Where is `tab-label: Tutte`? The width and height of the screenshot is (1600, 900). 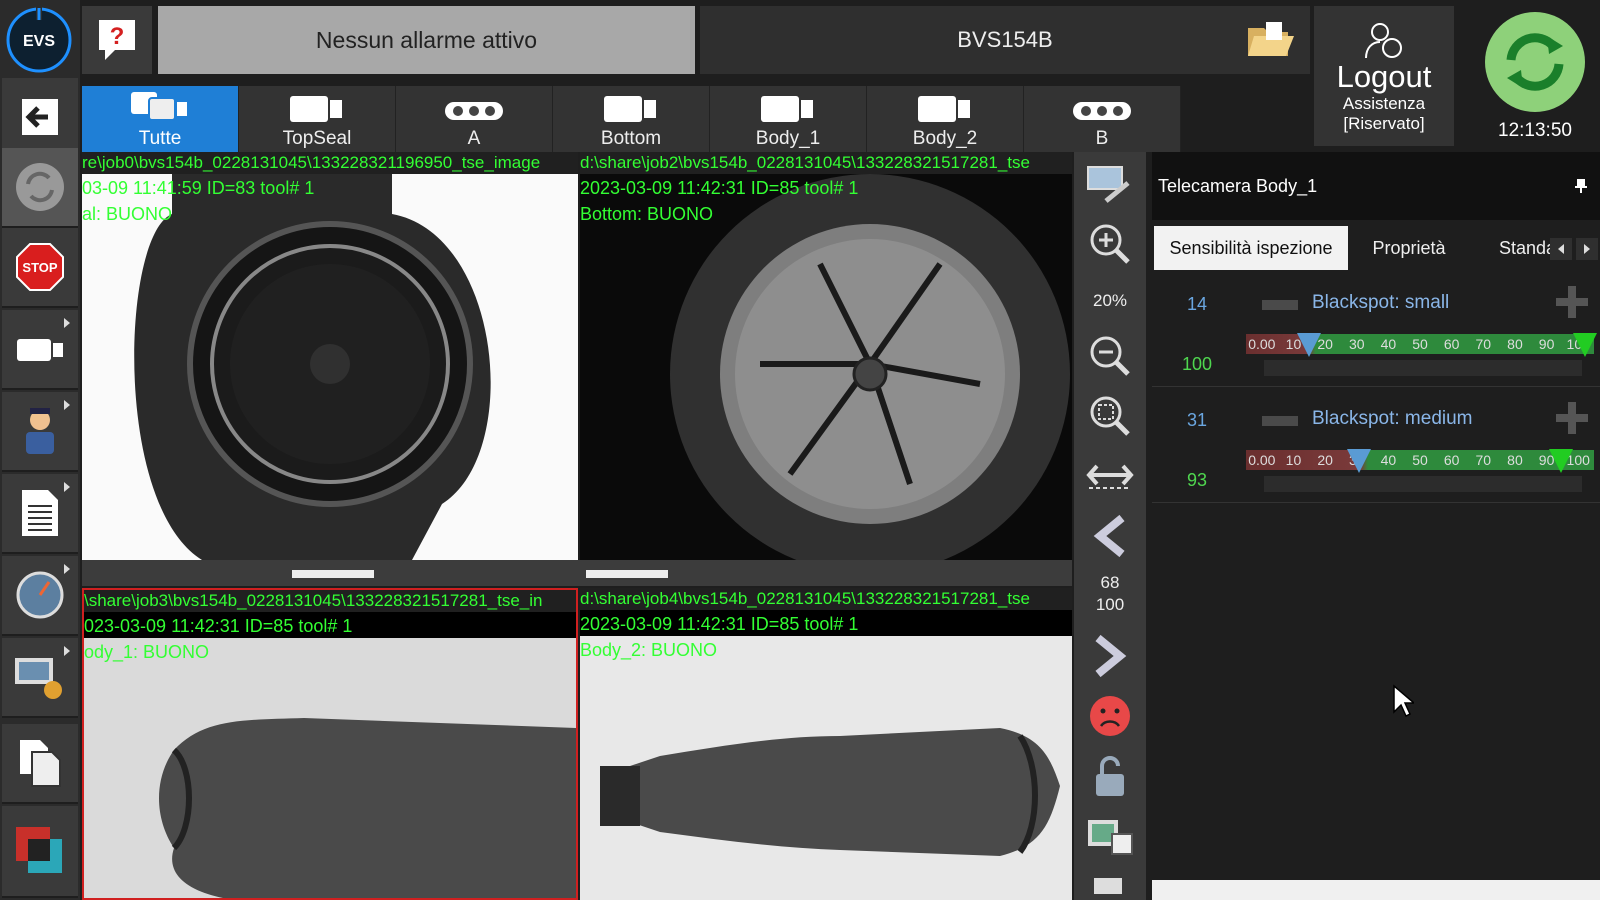 tab-label: Tutte is located at coordinates (160, 138).